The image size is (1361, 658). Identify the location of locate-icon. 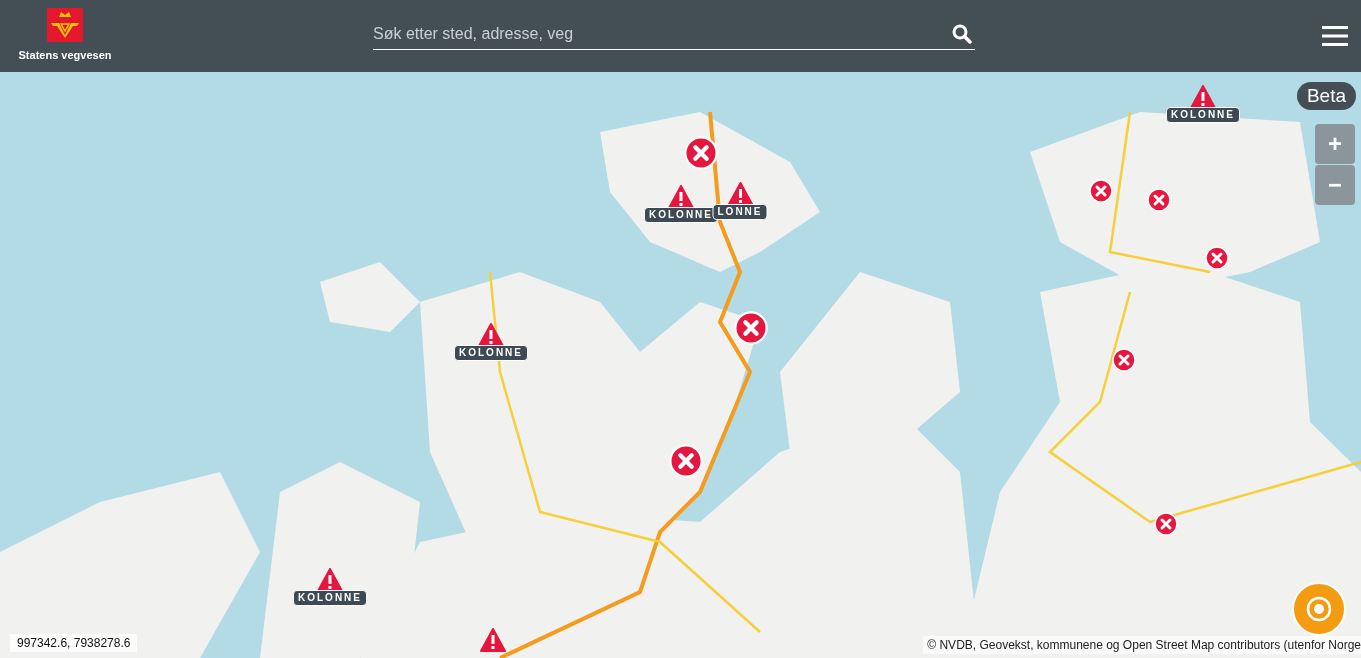
(1319, 609).